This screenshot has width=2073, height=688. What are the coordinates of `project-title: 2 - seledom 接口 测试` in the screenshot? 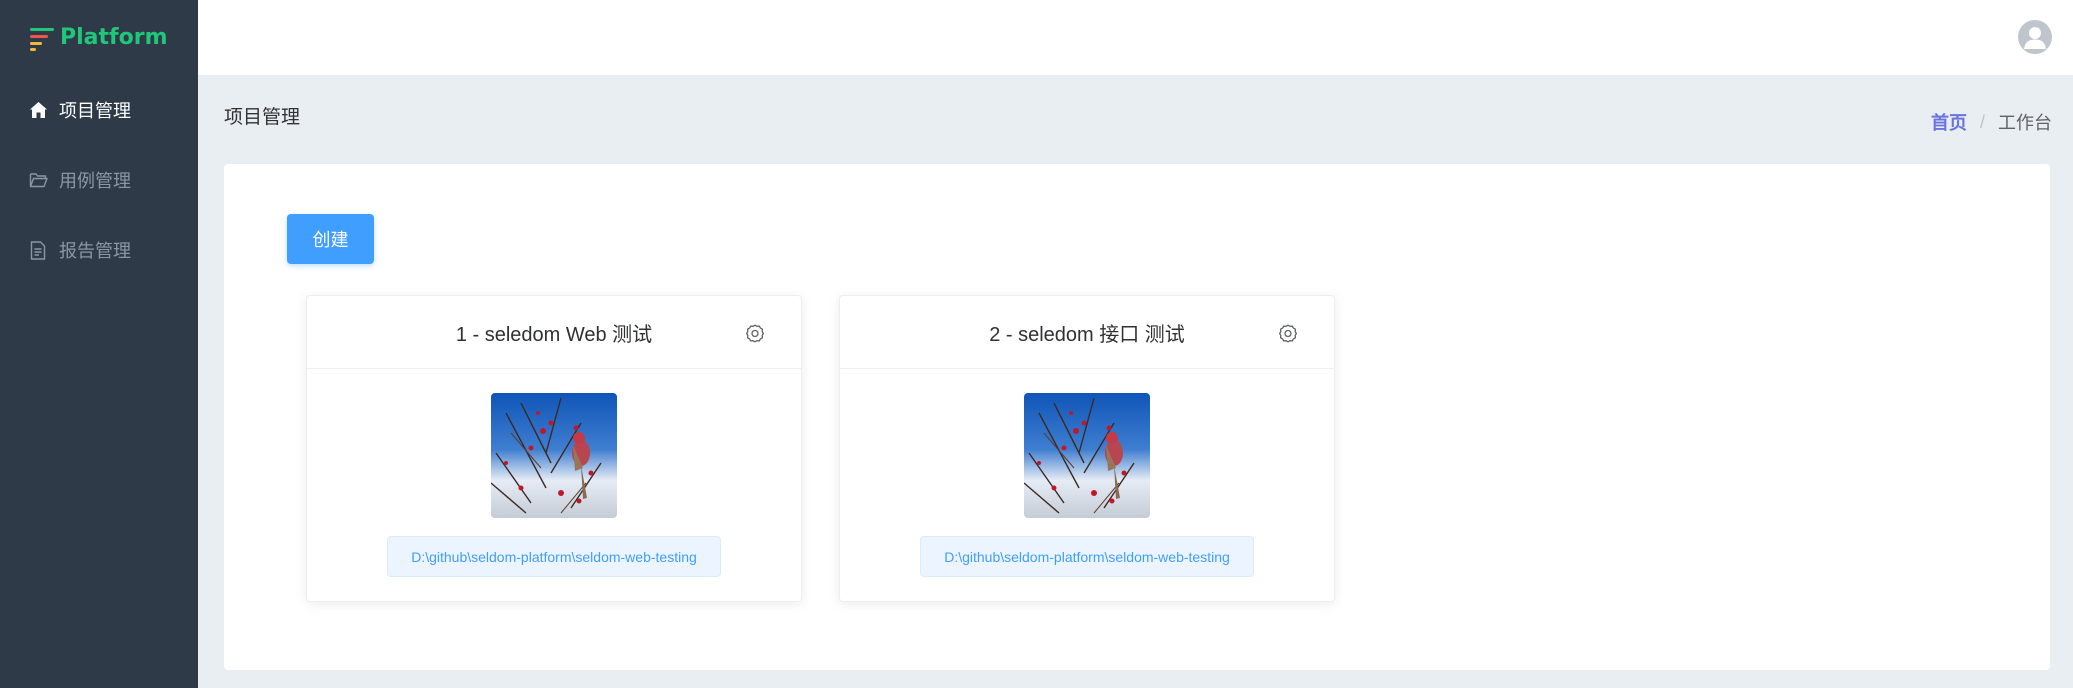 It's located at (1087, 334).